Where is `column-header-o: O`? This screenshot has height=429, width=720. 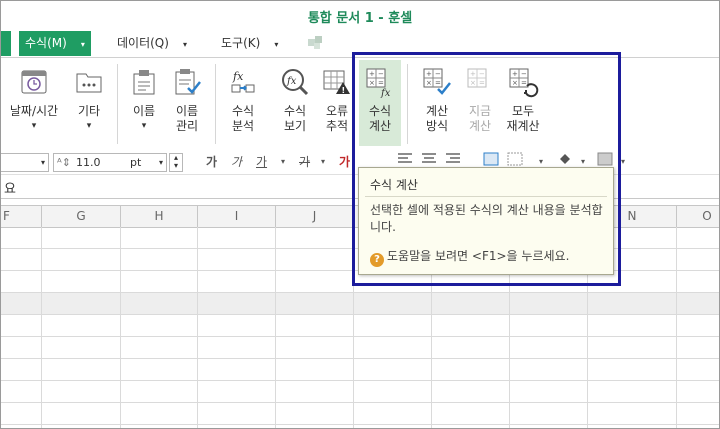 column-header-o: O is located at coordinates (698, 216).